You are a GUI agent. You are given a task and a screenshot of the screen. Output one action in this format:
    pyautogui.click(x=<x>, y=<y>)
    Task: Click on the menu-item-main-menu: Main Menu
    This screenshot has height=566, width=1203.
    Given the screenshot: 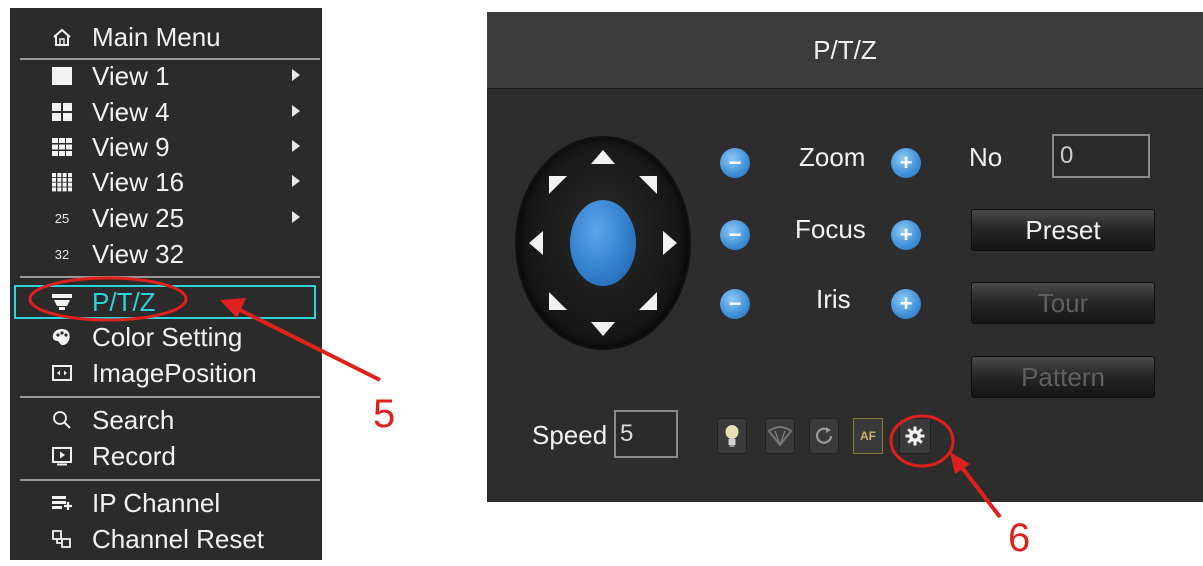 What is the action you would take?
    pyautogui.click(x=168, y=37)
    